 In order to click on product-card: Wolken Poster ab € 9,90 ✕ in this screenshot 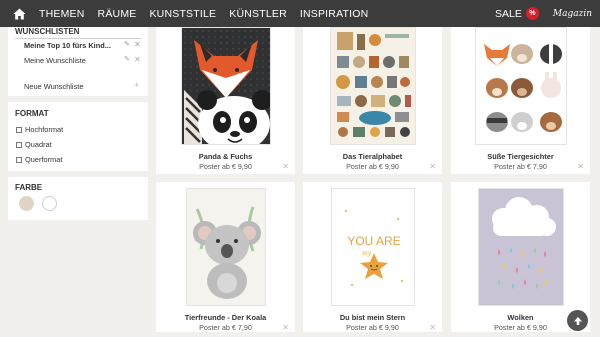, I will do `click(520, 257)`.